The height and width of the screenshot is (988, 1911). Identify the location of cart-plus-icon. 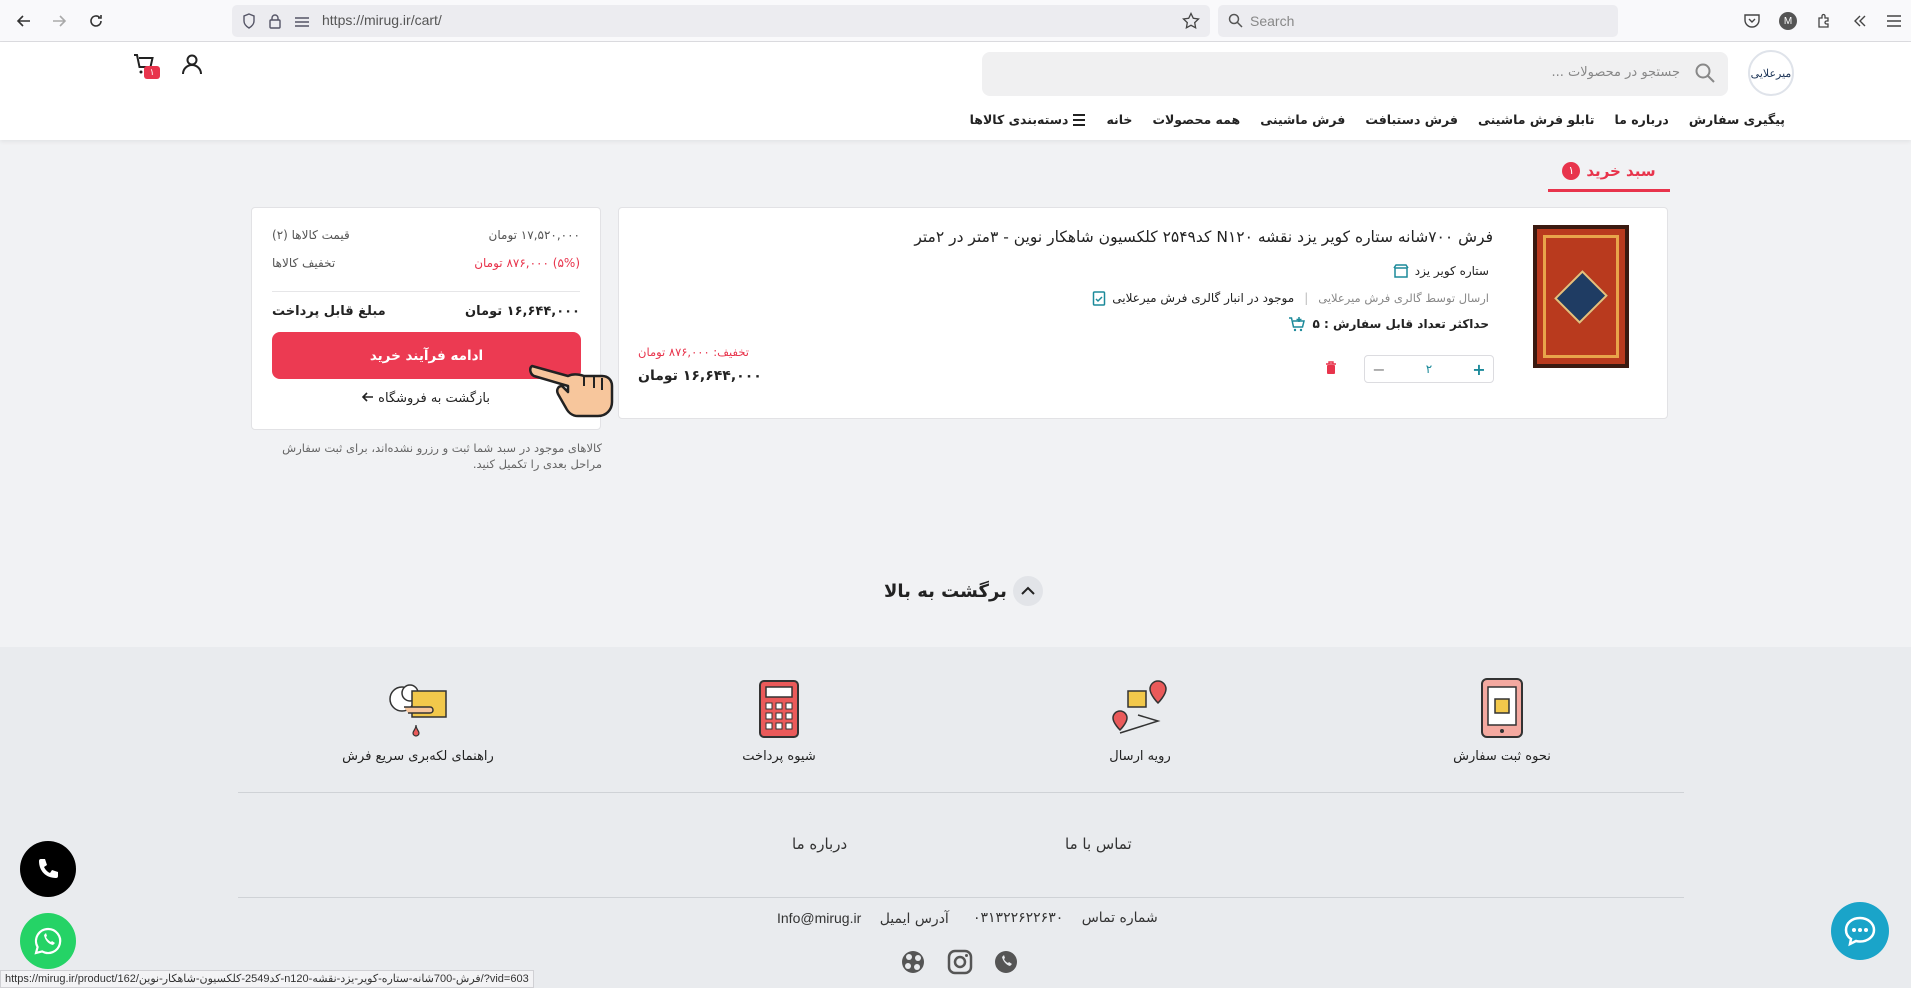
(1297, 324).